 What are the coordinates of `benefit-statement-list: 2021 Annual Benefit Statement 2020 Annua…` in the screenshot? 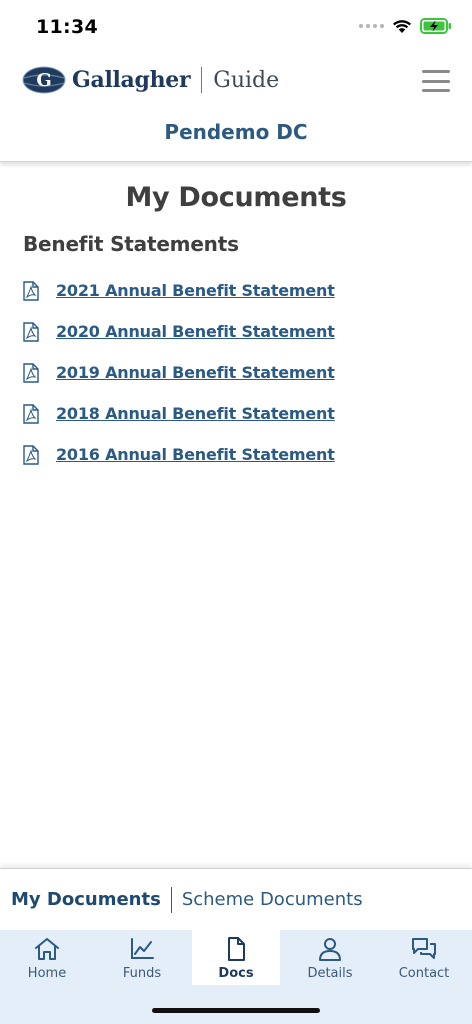 It's located at (178, 372).